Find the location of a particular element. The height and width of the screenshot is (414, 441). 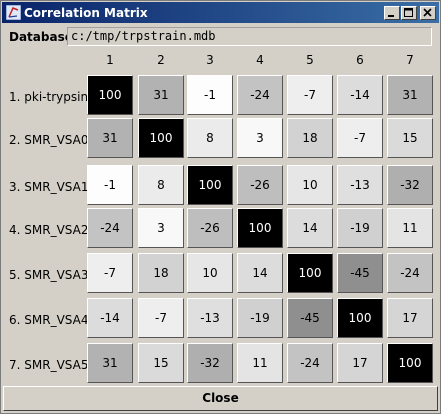

row-label: 4. SMR_VSA2 is located at coordinates (49, 230).